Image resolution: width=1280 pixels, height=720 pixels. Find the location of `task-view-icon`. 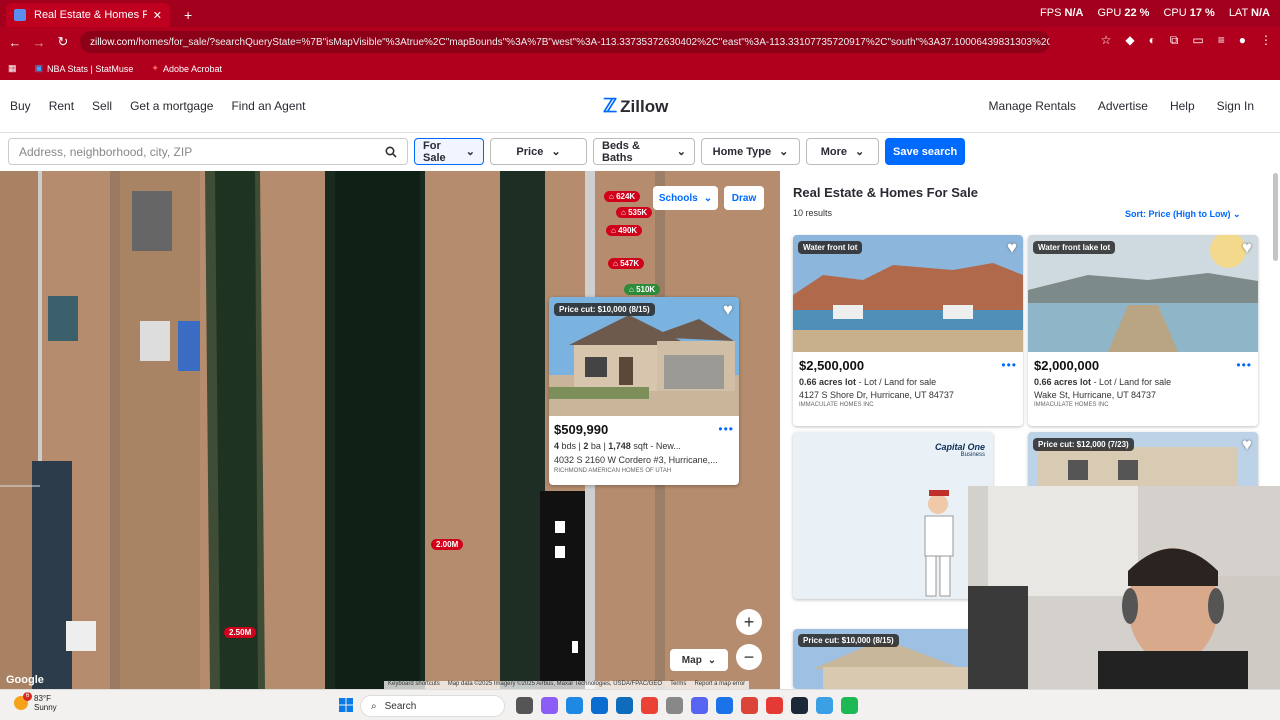

task-view-icon is located at coordinates (524, 705).